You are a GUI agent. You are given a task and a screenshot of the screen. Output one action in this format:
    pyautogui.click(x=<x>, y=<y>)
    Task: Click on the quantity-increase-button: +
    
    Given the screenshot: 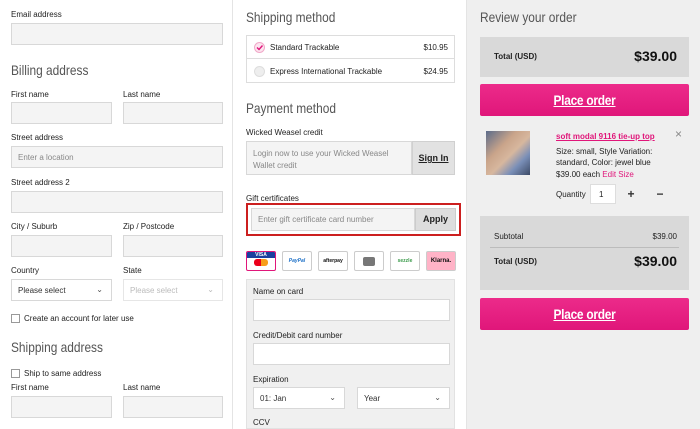 What is the action you would take?
    pyautogui.click(x=631, y=194)
    